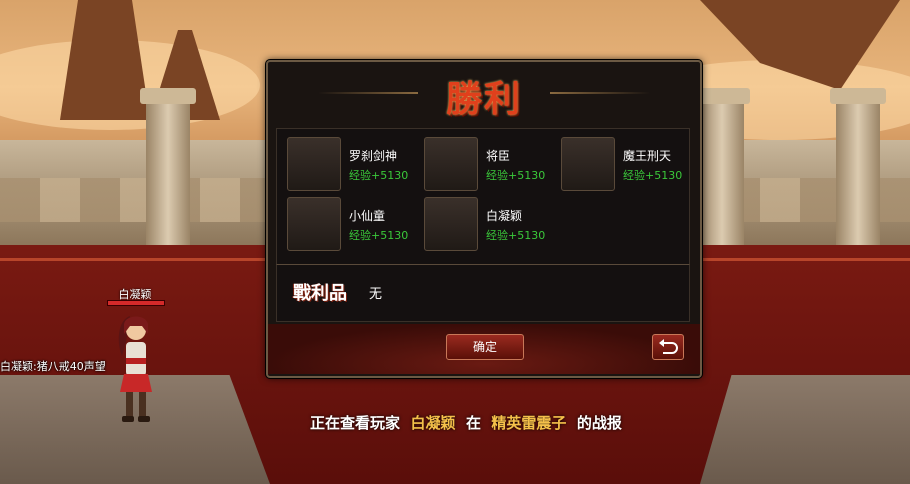 Image resolution: width=910 pixels, height=484 pixels. I want to click on loot-value: 无, so click(376, 294).